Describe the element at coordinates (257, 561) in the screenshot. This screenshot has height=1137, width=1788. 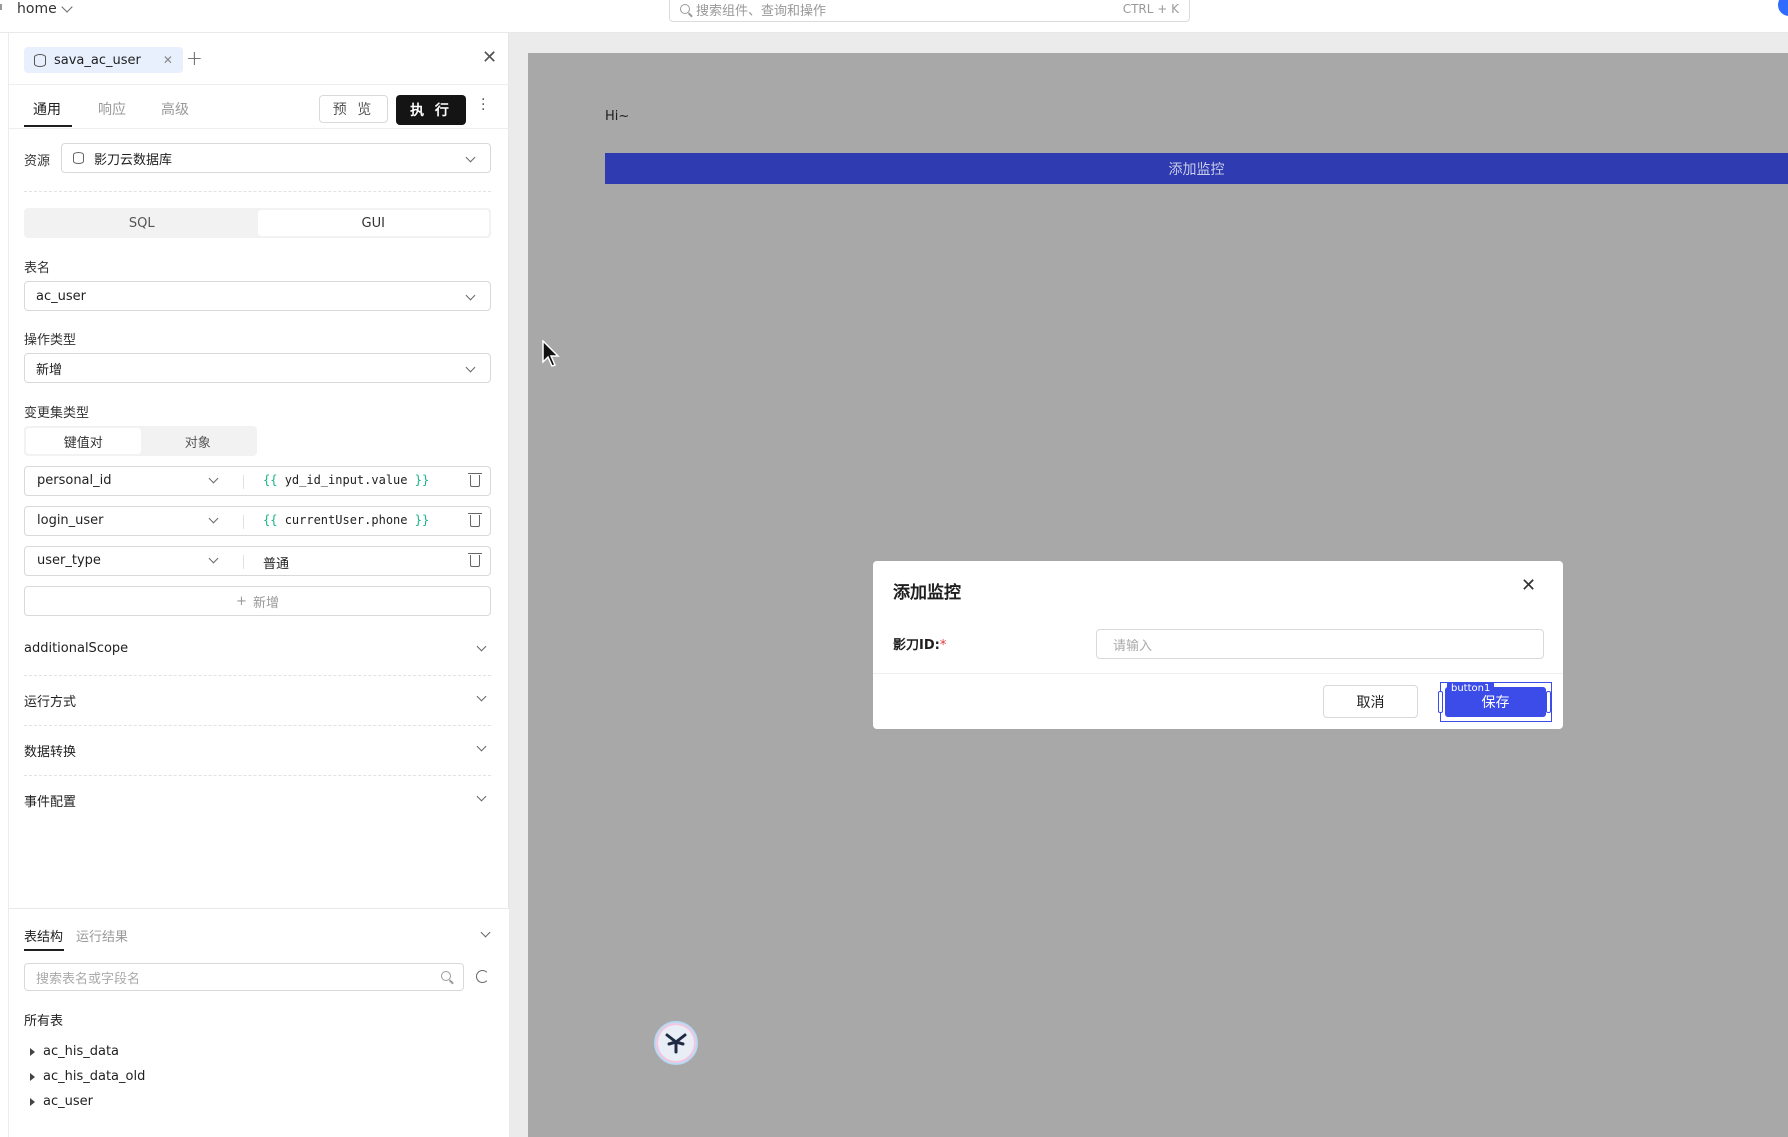
I see `kv-row: user_type 普通` at that location.